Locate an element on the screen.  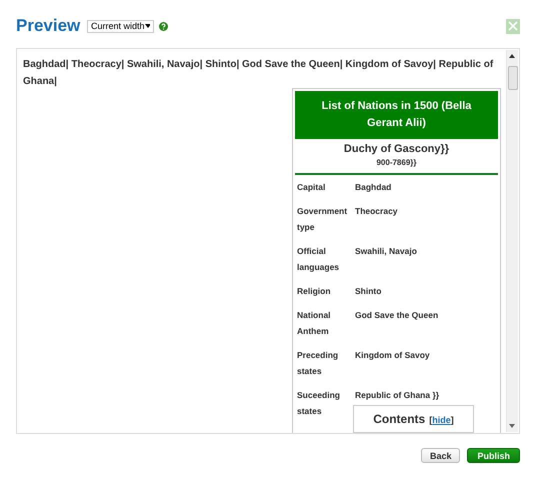
width-dropdown: Current width is located at coordinates (120, 26).